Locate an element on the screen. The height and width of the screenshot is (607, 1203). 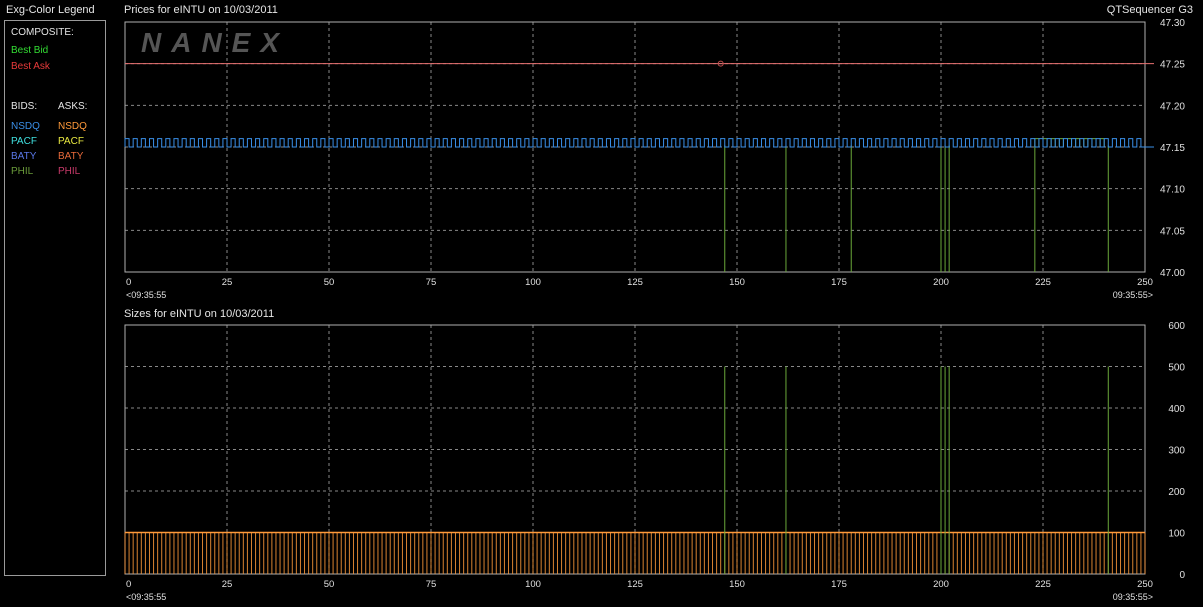
size-time-start: <09:35:55 is located at coordinates (146, 597).